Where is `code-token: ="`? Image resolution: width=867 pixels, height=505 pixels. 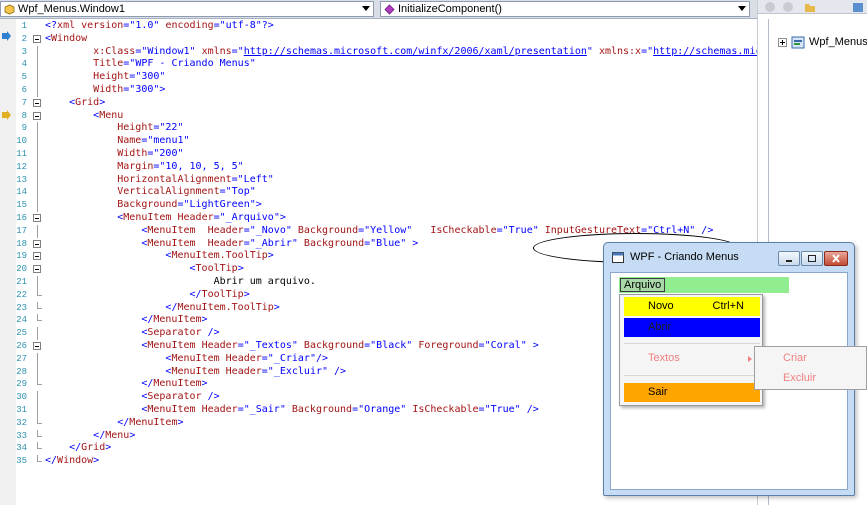 code-token: =" is located at coordinates (647, 51).